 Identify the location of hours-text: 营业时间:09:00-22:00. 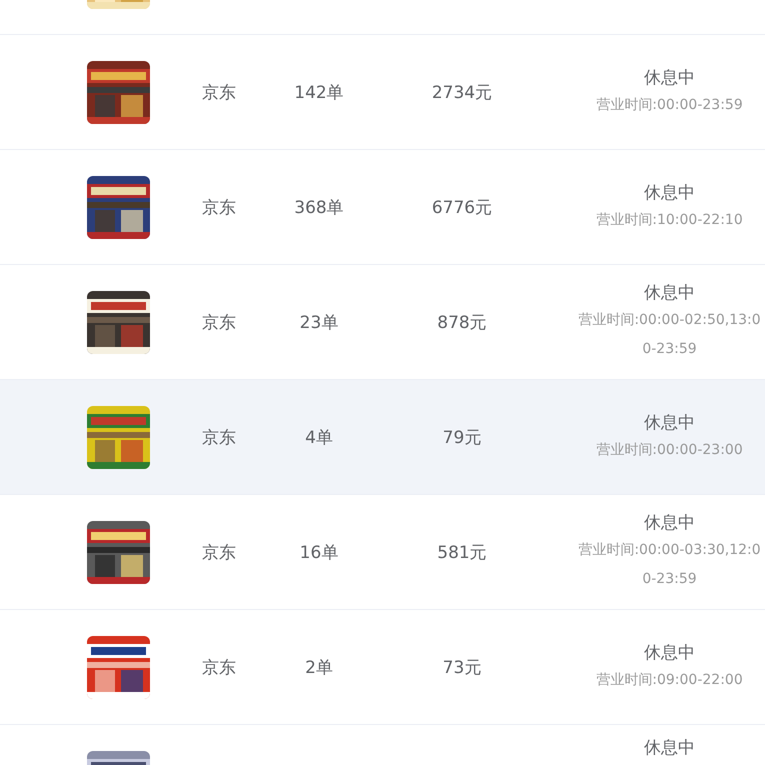
(669, 680).